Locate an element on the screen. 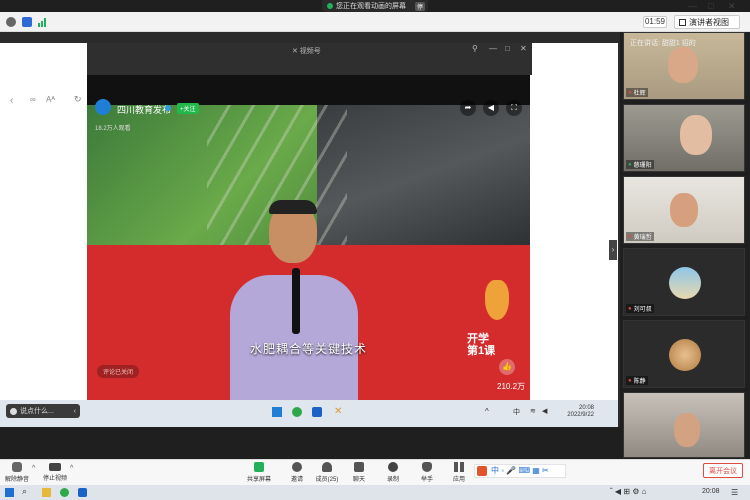  video-subtitle: 水肥耦合等关键技术 is located at coordinates (309, 349).